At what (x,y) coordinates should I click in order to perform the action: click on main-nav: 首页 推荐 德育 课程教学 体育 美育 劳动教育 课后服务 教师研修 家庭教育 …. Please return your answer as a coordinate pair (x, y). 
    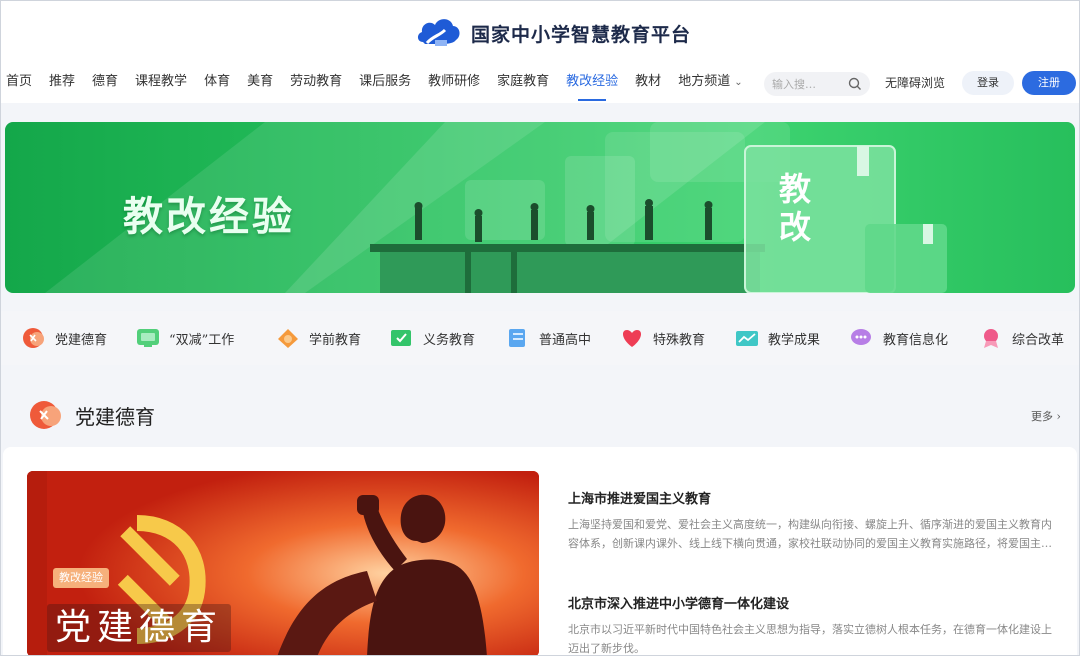
    Looking at the image, I should click on (380, 83).